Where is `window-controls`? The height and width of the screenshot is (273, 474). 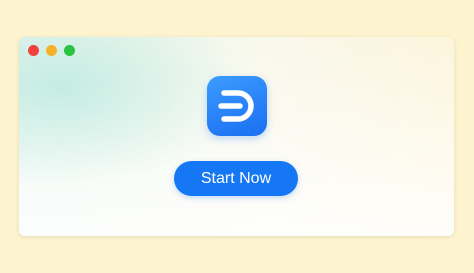
window-controls is located at coordinates (51, 50).